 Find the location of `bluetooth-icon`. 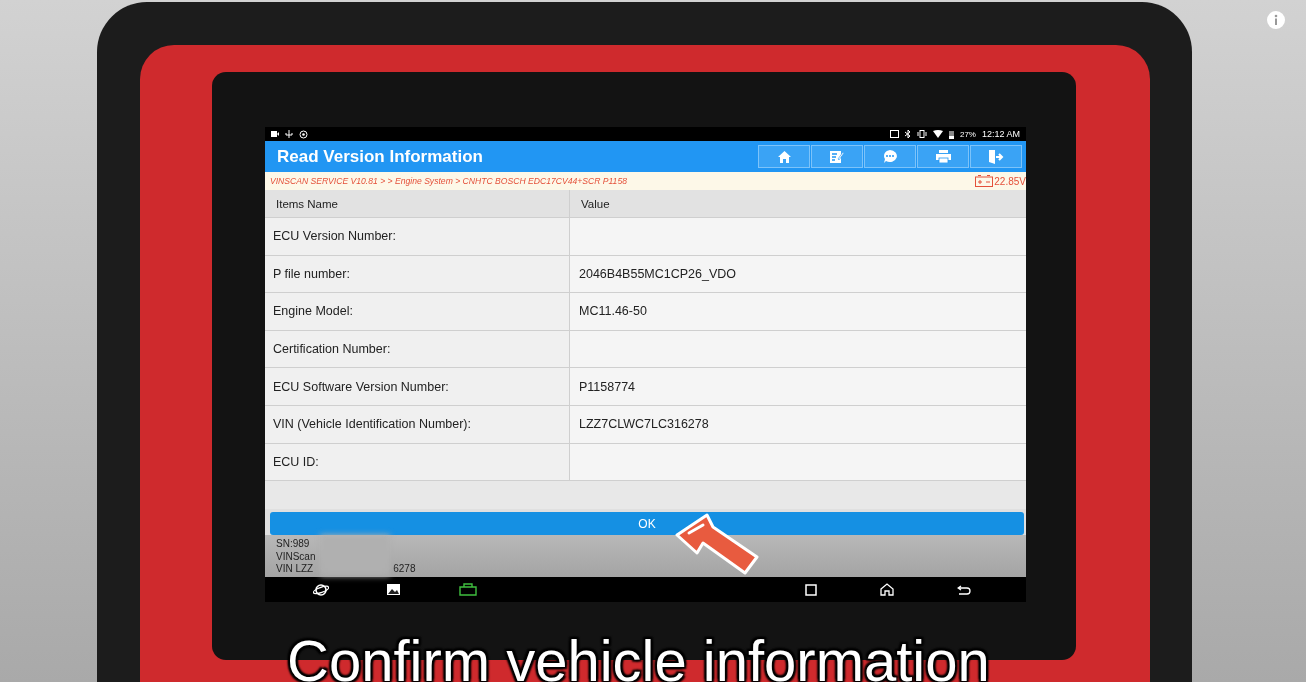

bluetooth-icon is located at coordinates (907, 134).